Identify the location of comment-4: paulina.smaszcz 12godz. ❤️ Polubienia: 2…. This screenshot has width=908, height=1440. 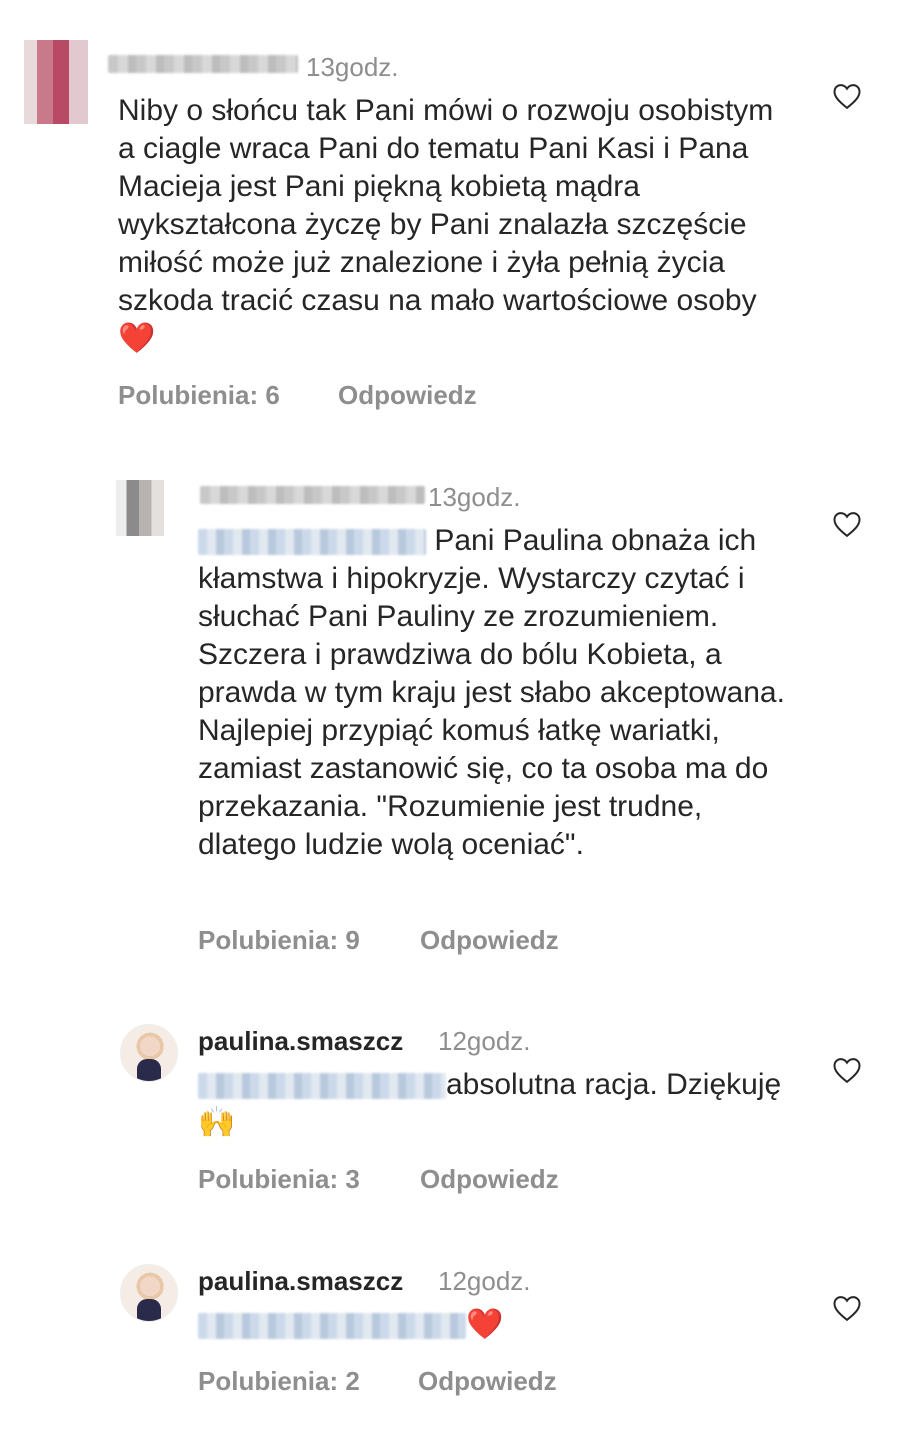
(454, 1340).